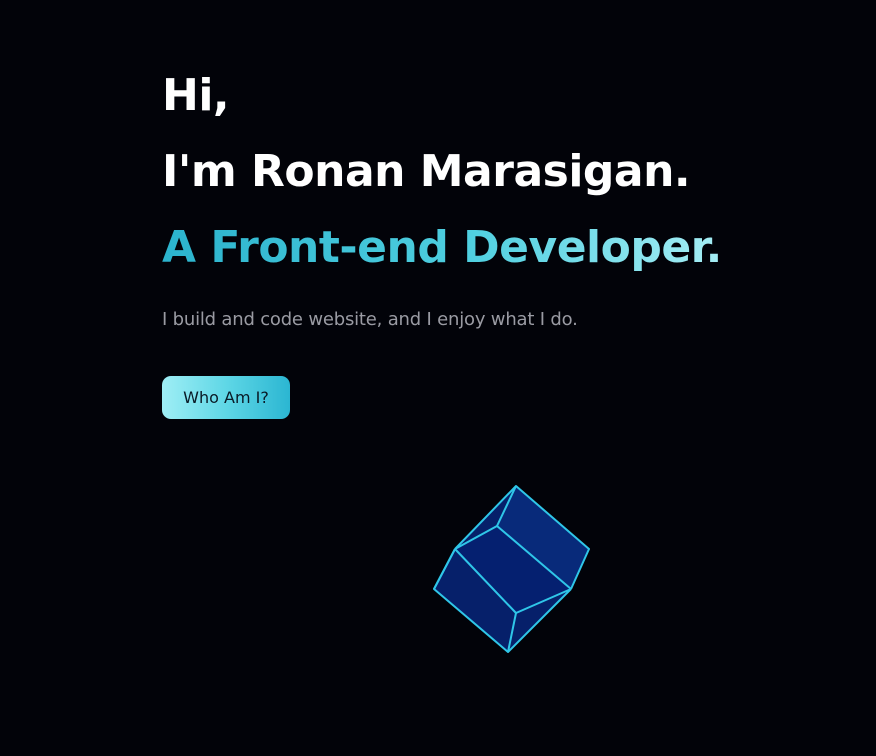 The width and height of the screenshot is (876, 756). I want to click on name-heading: I'm Ronan Marasigan., so click(426, 171).